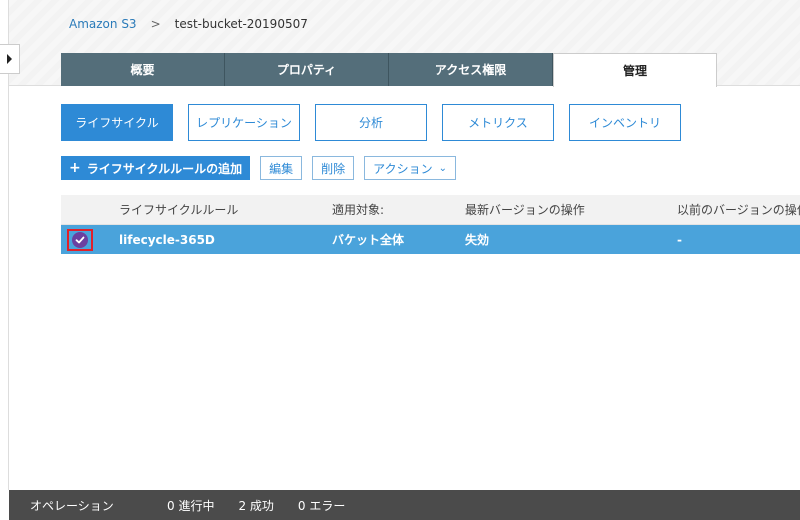 The width and height of the screenshot is (800, 520). What do you see at coordinates (307, 69) in the screenshot?
I see `tab-properties: プロパティ` at bounding box center [307, 69].